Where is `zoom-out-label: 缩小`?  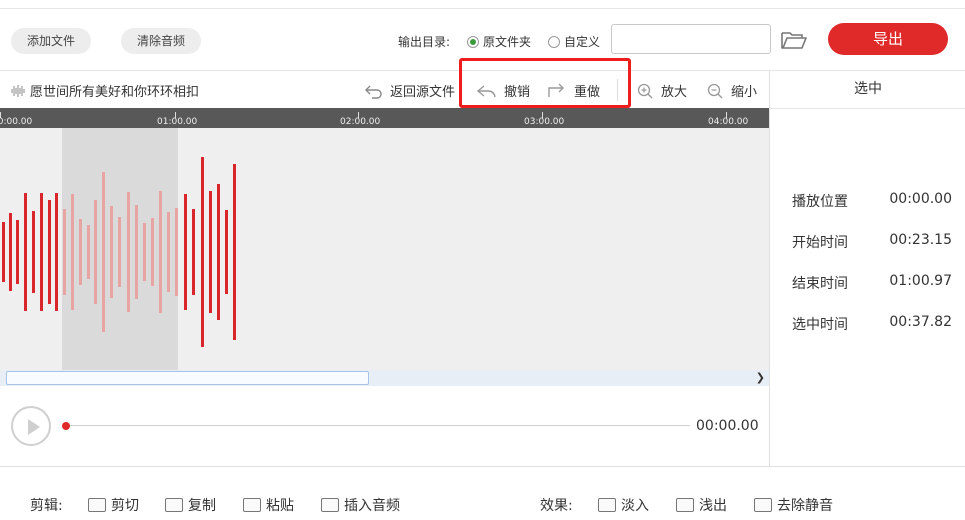
zoom-out-label: 缩小 is located at coordinates (744, 92).